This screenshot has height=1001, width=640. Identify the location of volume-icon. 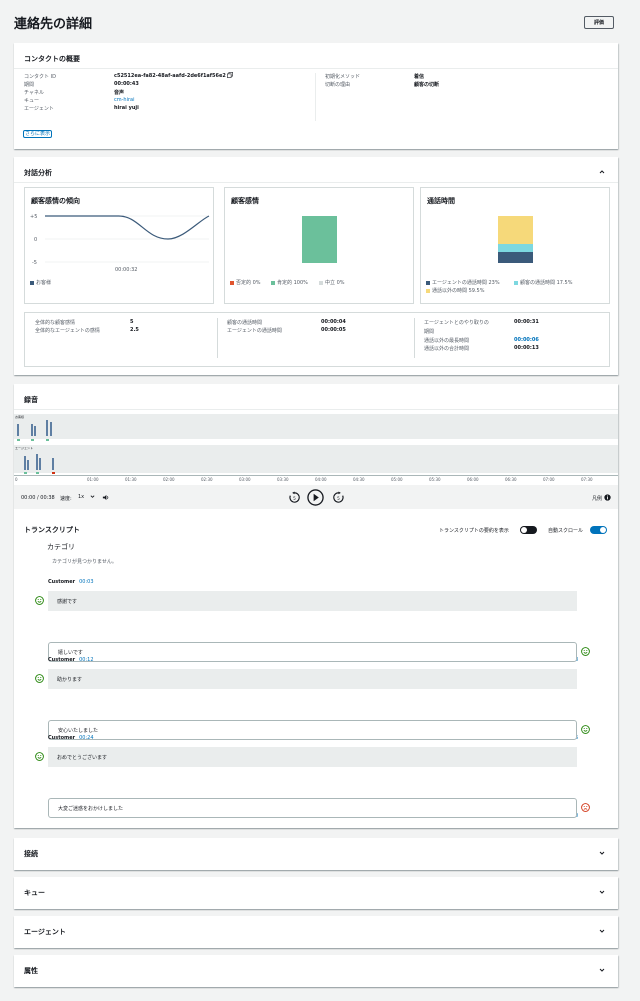
(105, 497).